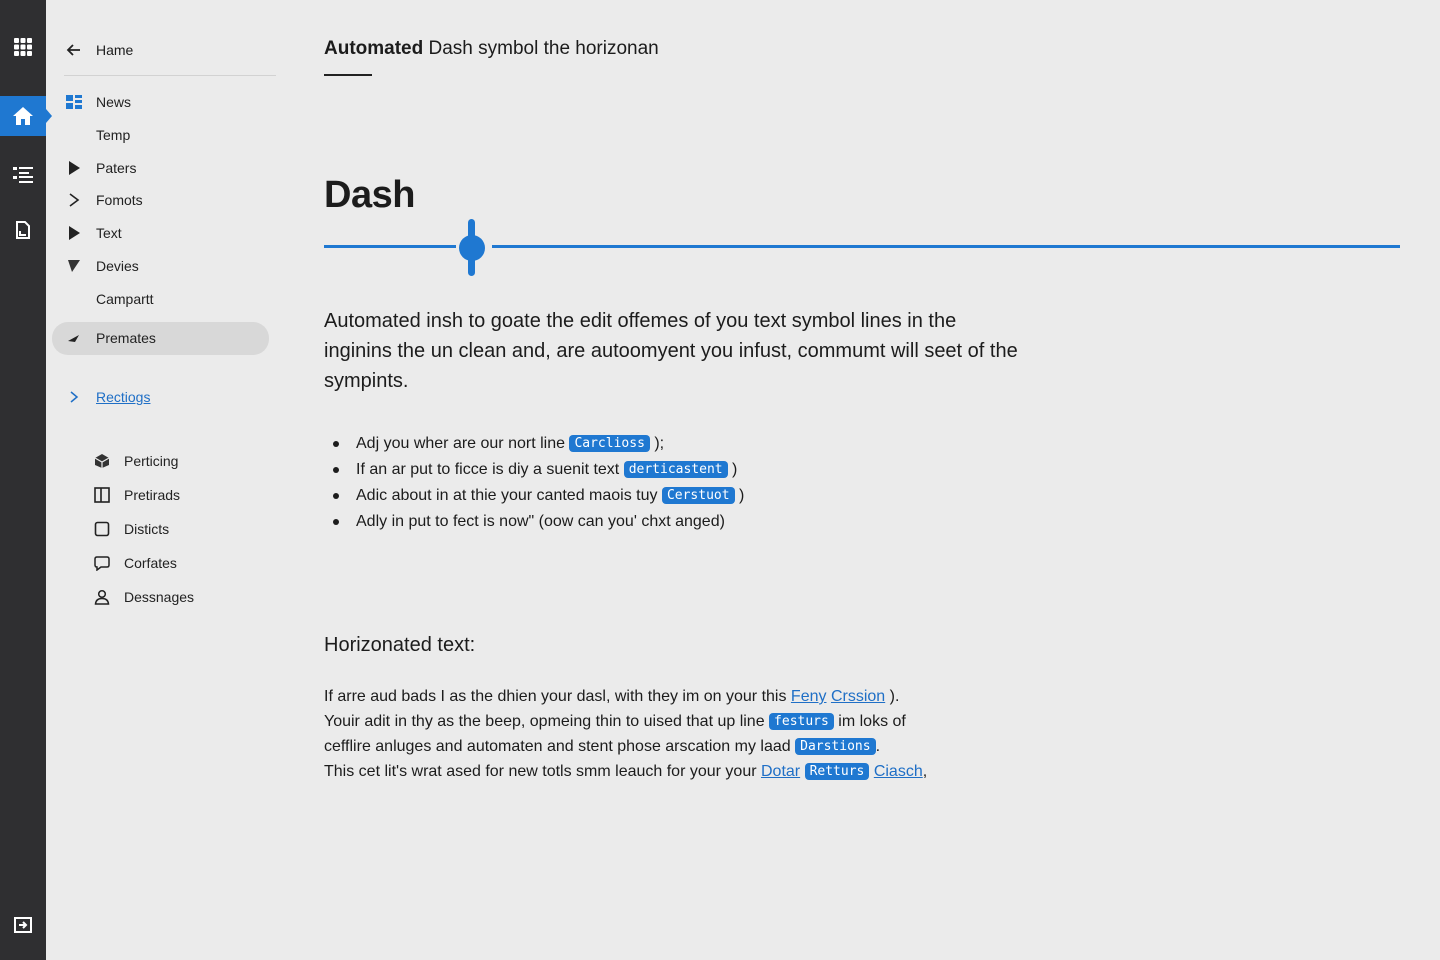  I want to click on sidebar-item-campartt: Campartt, so click(125, 299).